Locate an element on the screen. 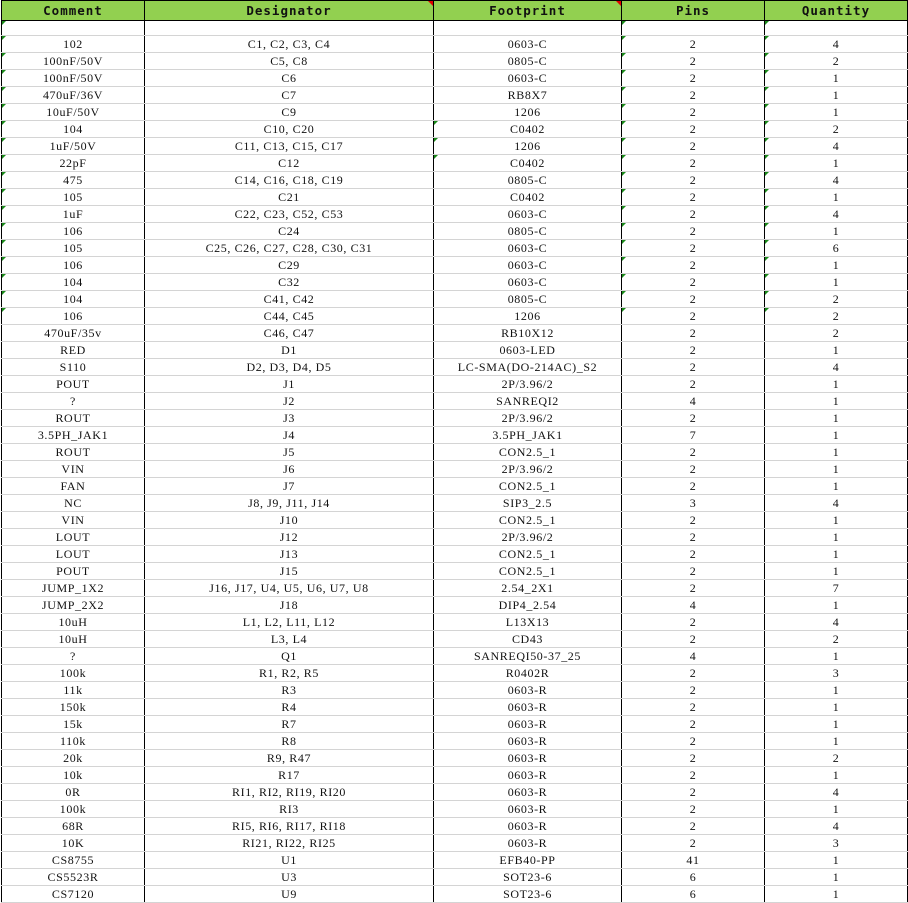 Image resolution: width=908 pixels, height=903 pixels. header-pins: Pins is located at coordinates (693, 10).